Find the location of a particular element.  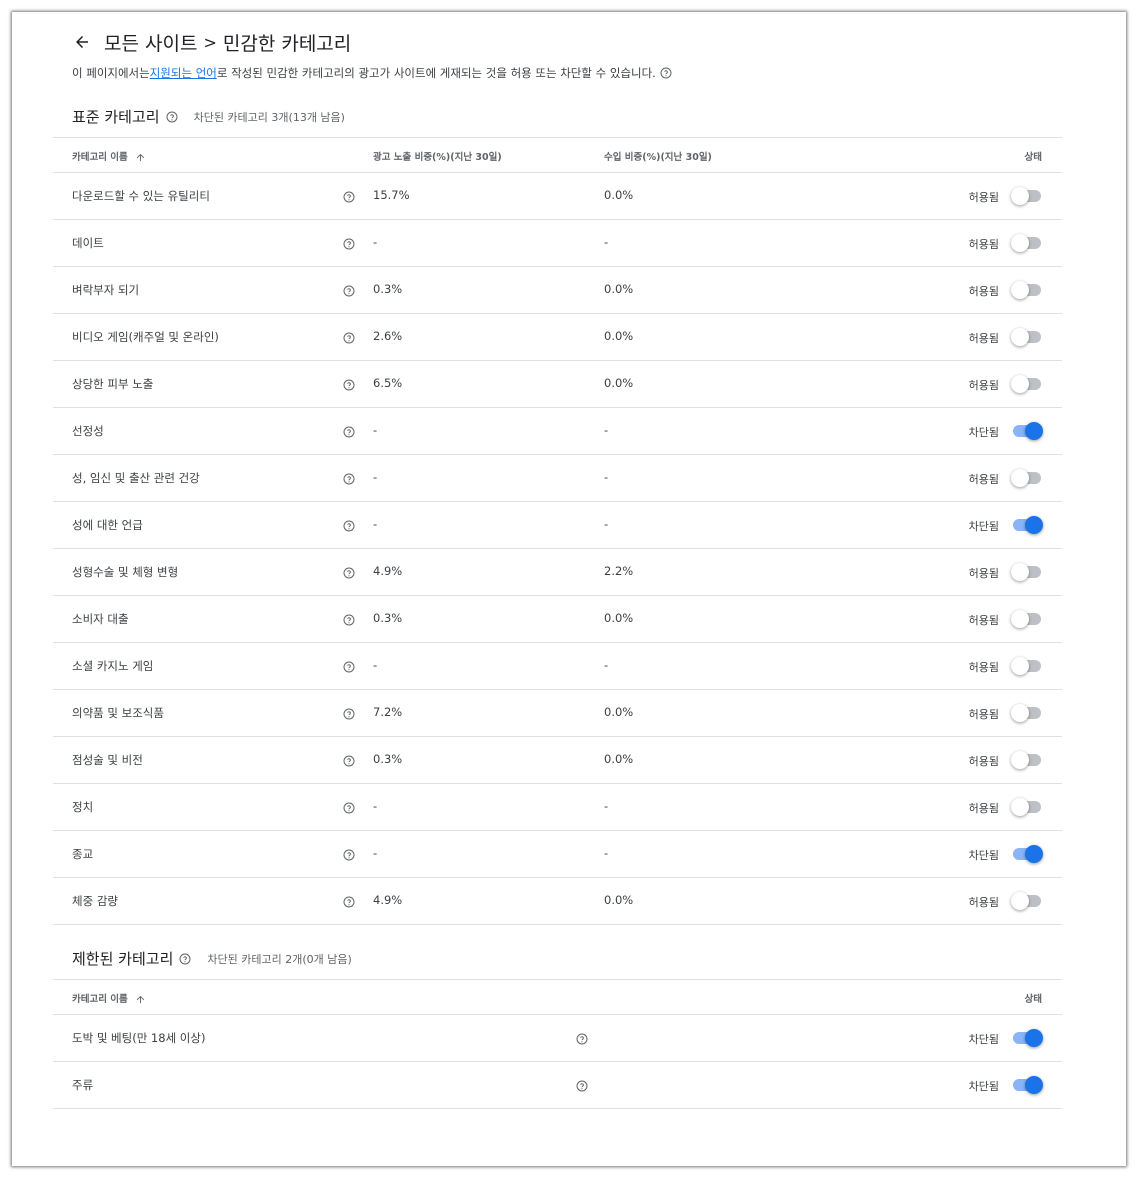

category-name: 선정성 is located at coordinates (88, 431).